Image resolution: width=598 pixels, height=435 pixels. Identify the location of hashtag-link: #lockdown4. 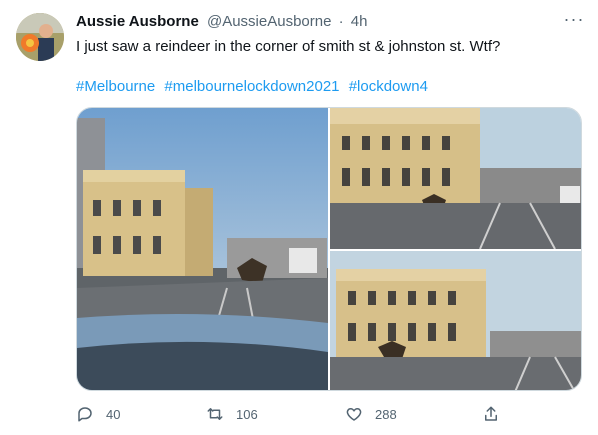
(388, 86).